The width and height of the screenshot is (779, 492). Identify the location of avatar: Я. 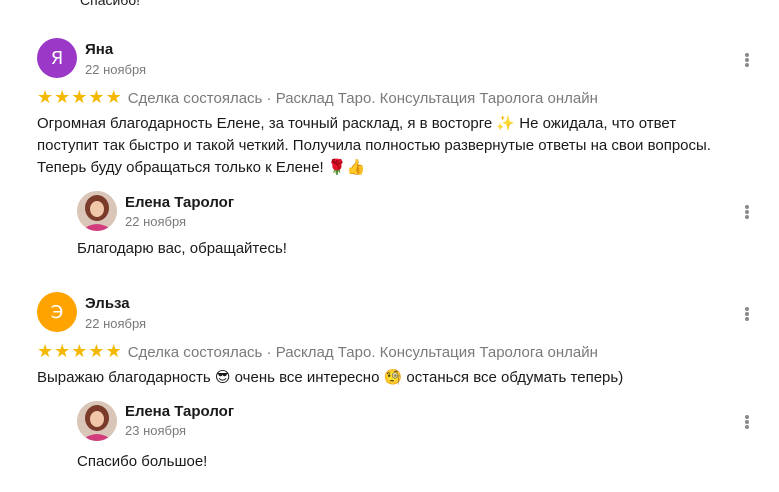
(57, 58).